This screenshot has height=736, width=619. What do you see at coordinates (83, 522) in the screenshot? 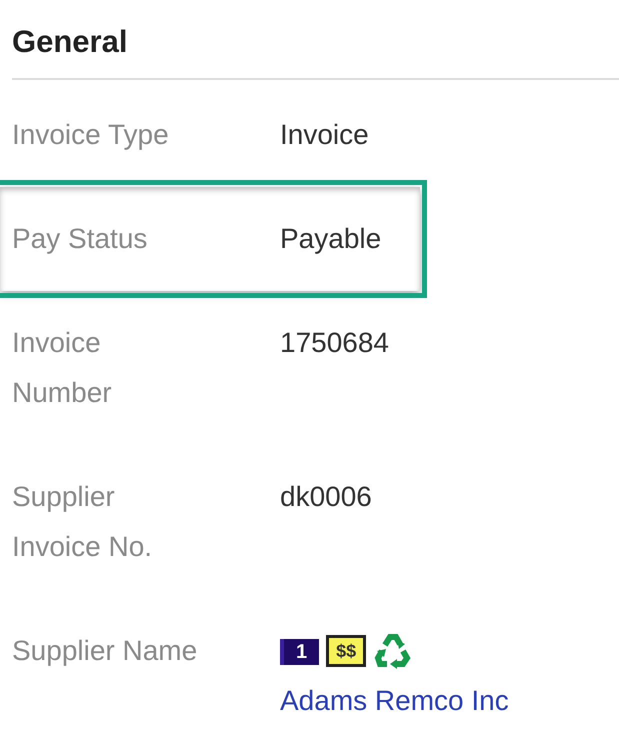
I see `field-label: Supplier Invoice No.` at bounding box center [83, 522].